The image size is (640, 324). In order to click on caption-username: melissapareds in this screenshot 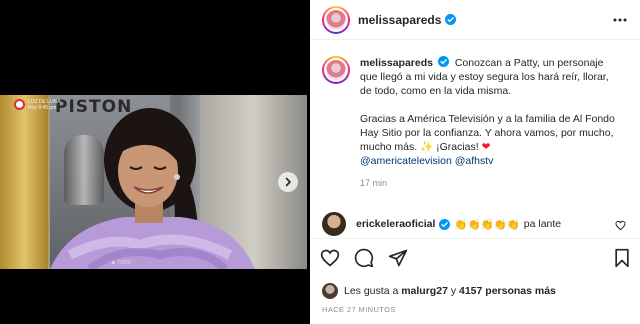, I will do `click(396, 63)`.